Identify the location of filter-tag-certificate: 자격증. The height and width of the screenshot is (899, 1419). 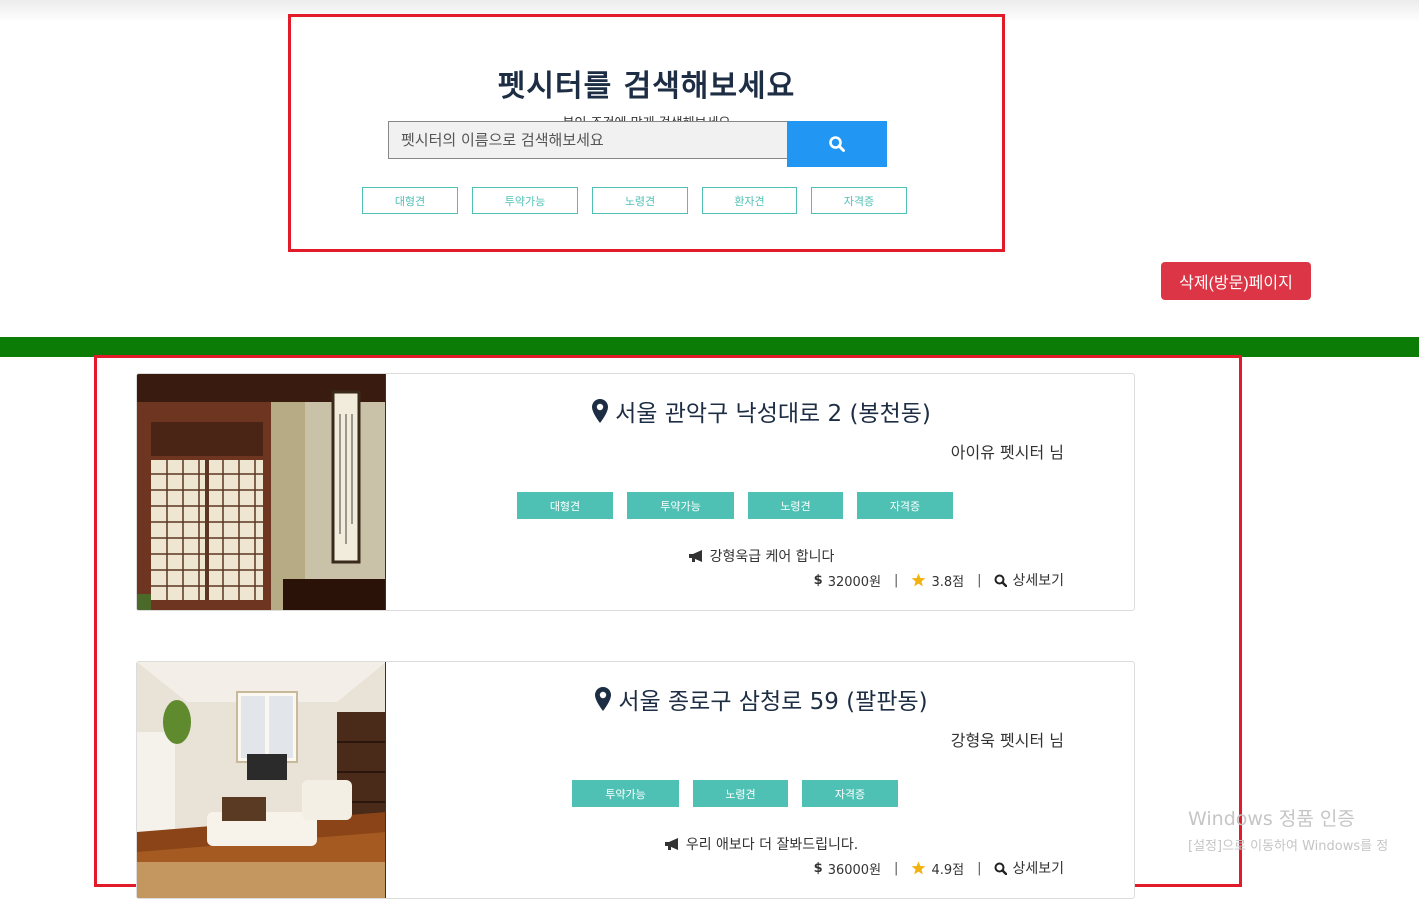
(859, 200).